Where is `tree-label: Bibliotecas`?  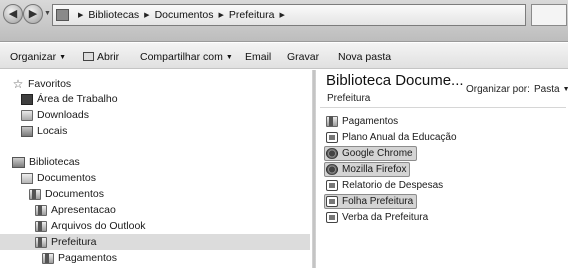 tree-label: Bibliotecas is located at coordinates (54, 162).